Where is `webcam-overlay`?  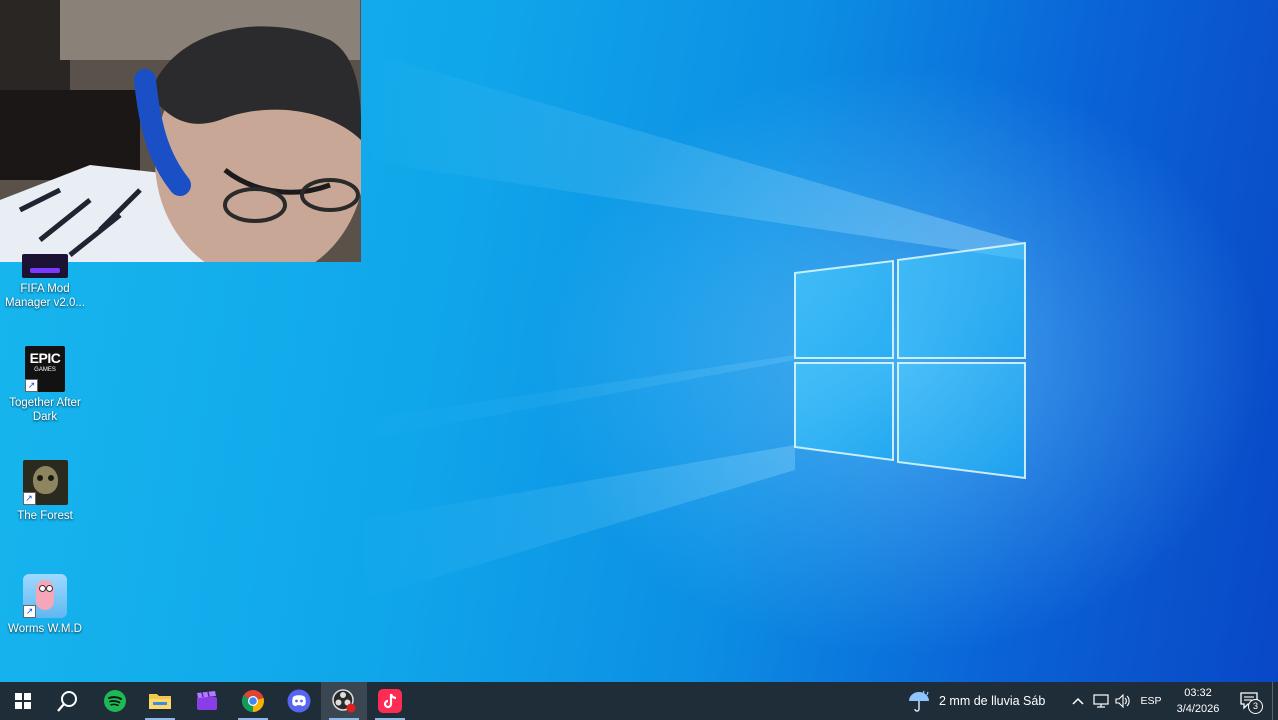
webcam-overlay is located at coordinates (180, 131).